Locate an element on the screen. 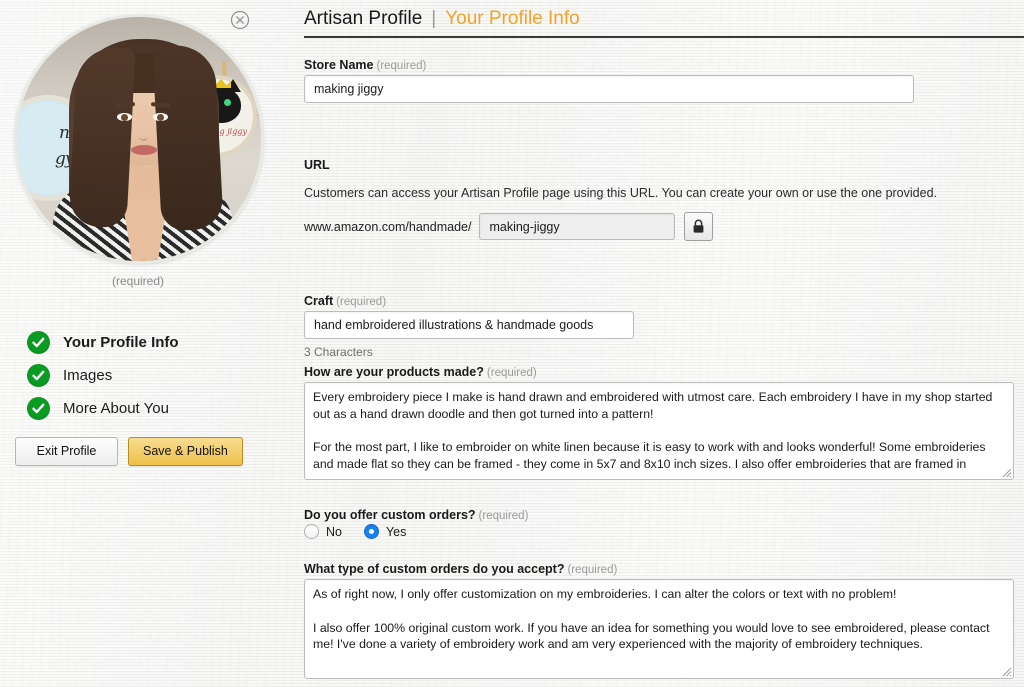  avatar-photo: ng gy thua making jiggy is located at coordinates (139, 139).